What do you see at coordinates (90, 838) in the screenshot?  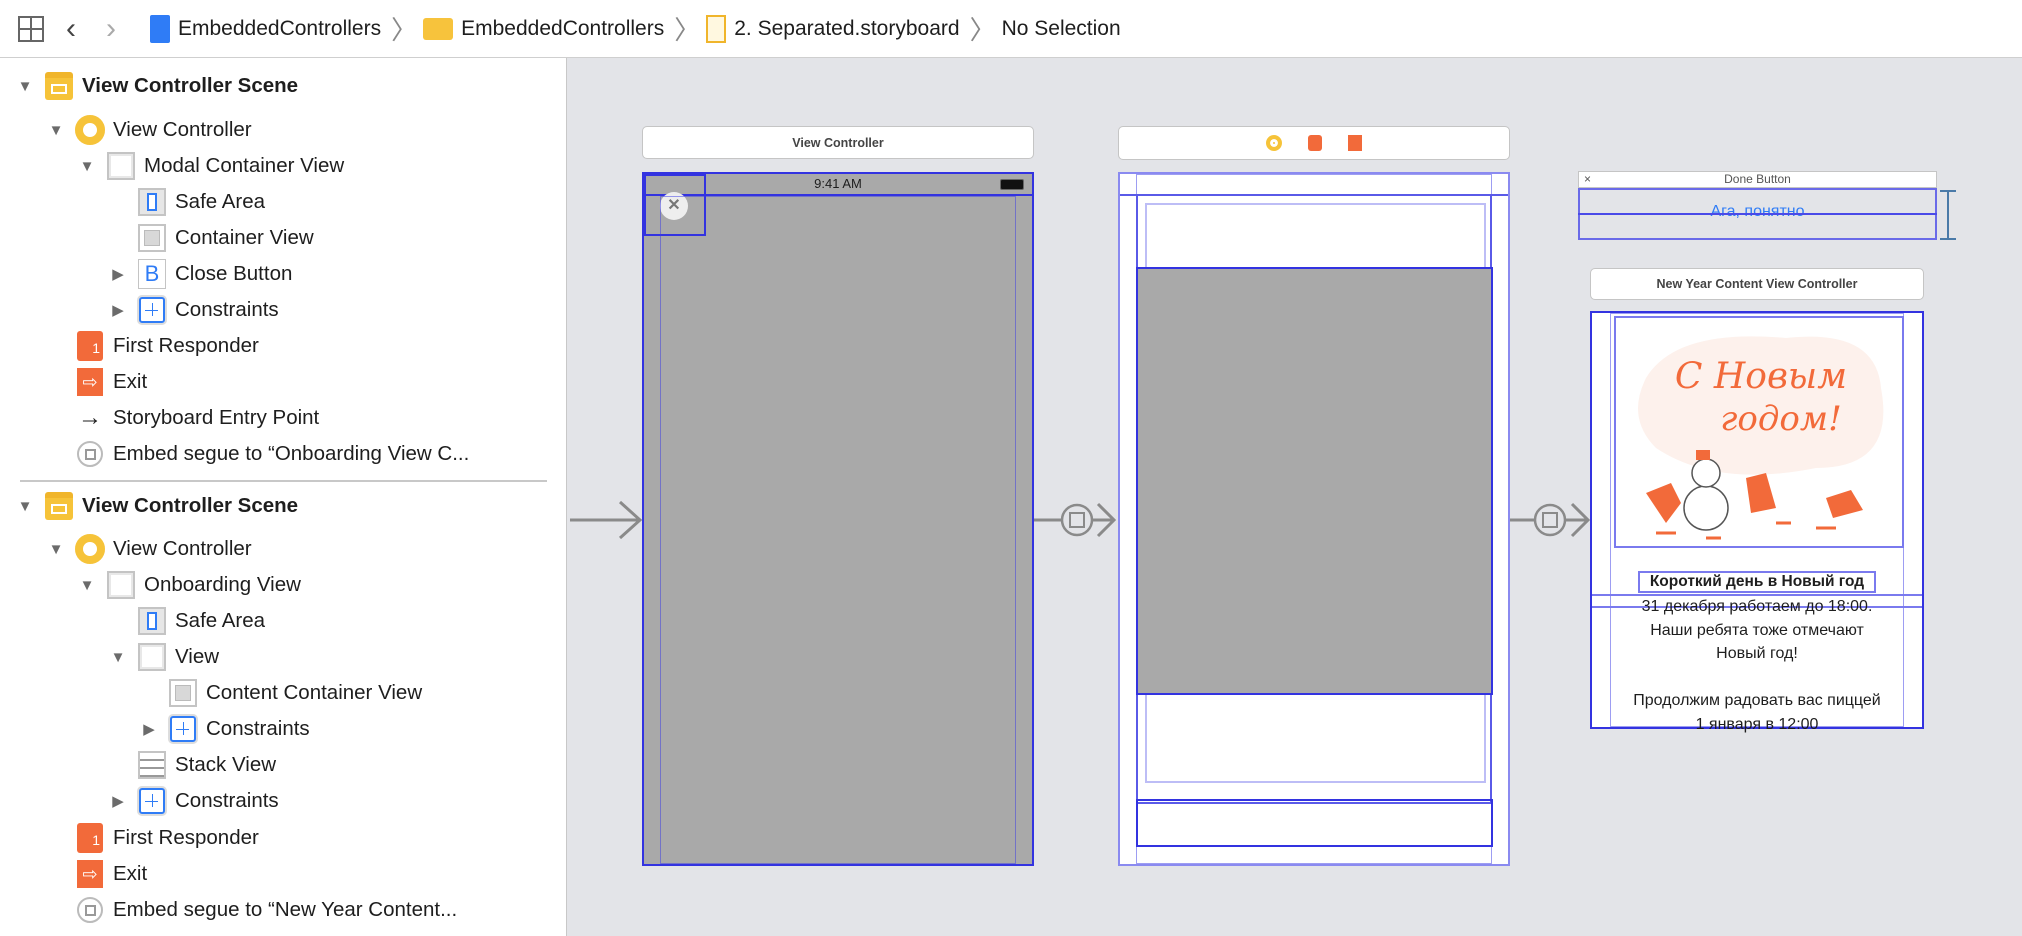 I see `item-icon: 1` at bounding box center [90, 838].